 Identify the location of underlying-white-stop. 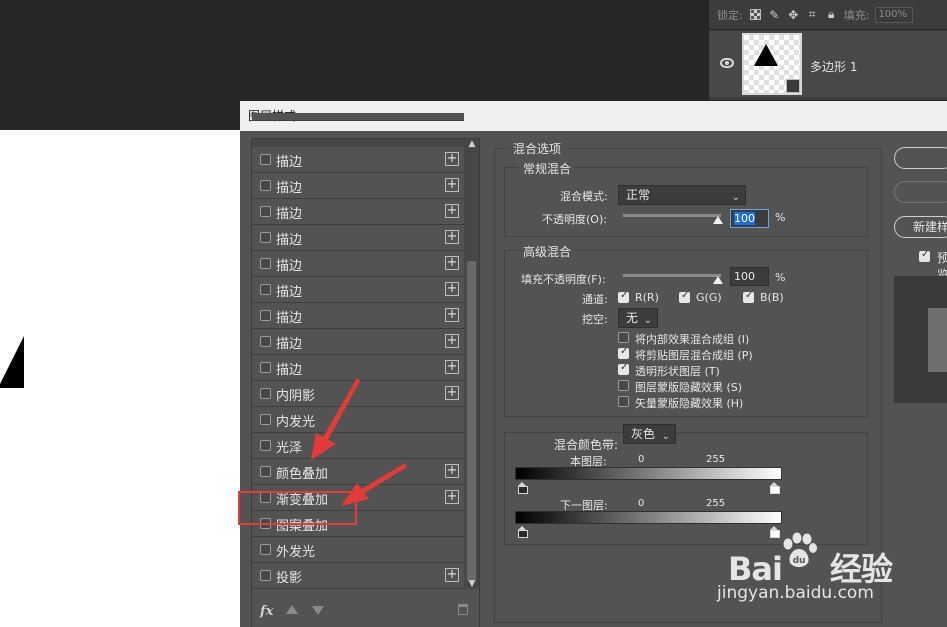
(775, 532).